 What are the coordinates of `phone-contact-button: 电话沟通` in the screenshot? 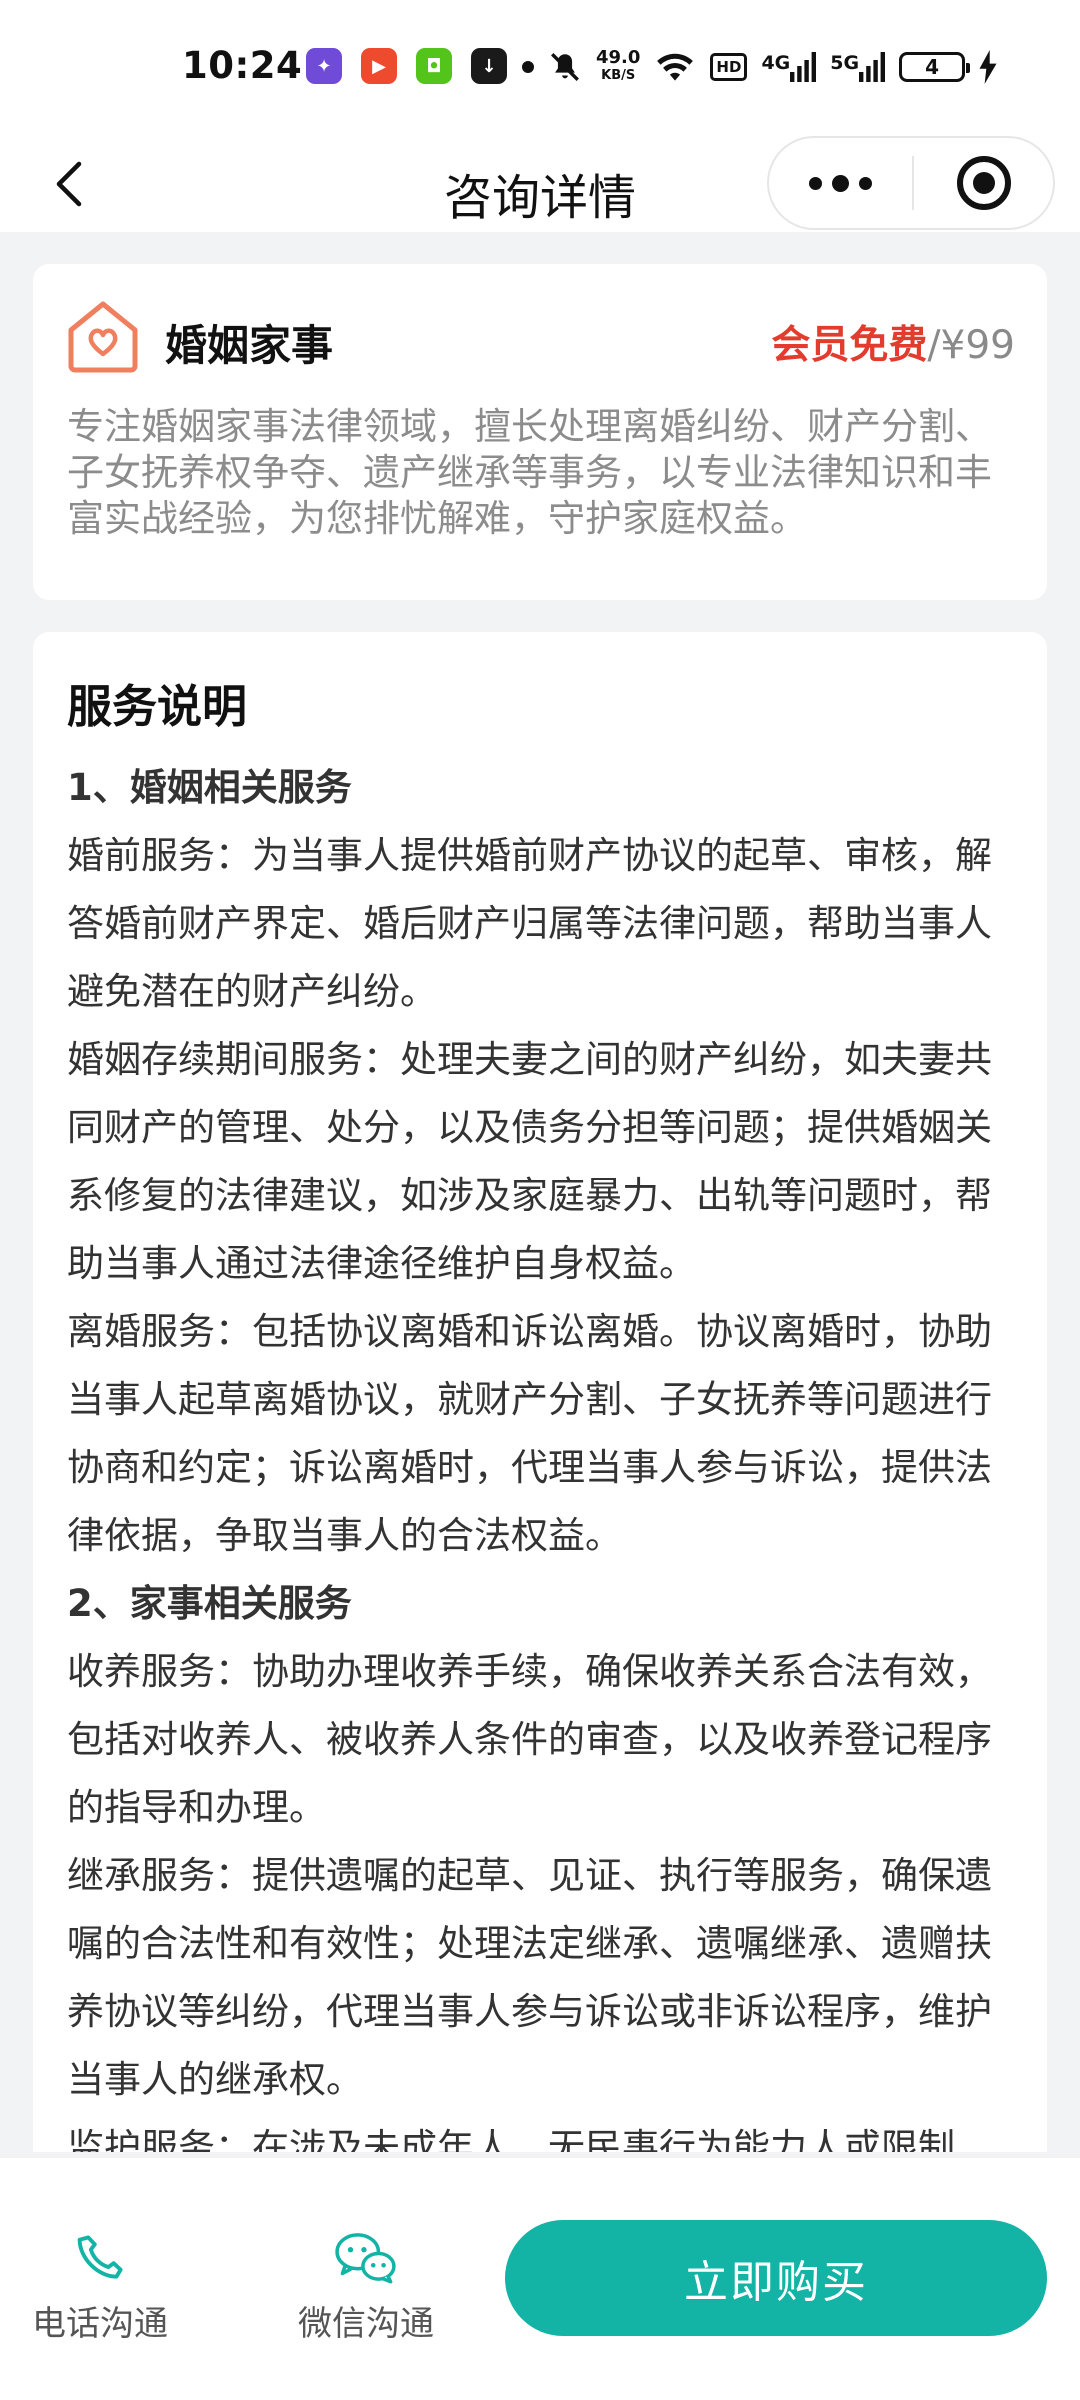 It's located at (100, 2286).